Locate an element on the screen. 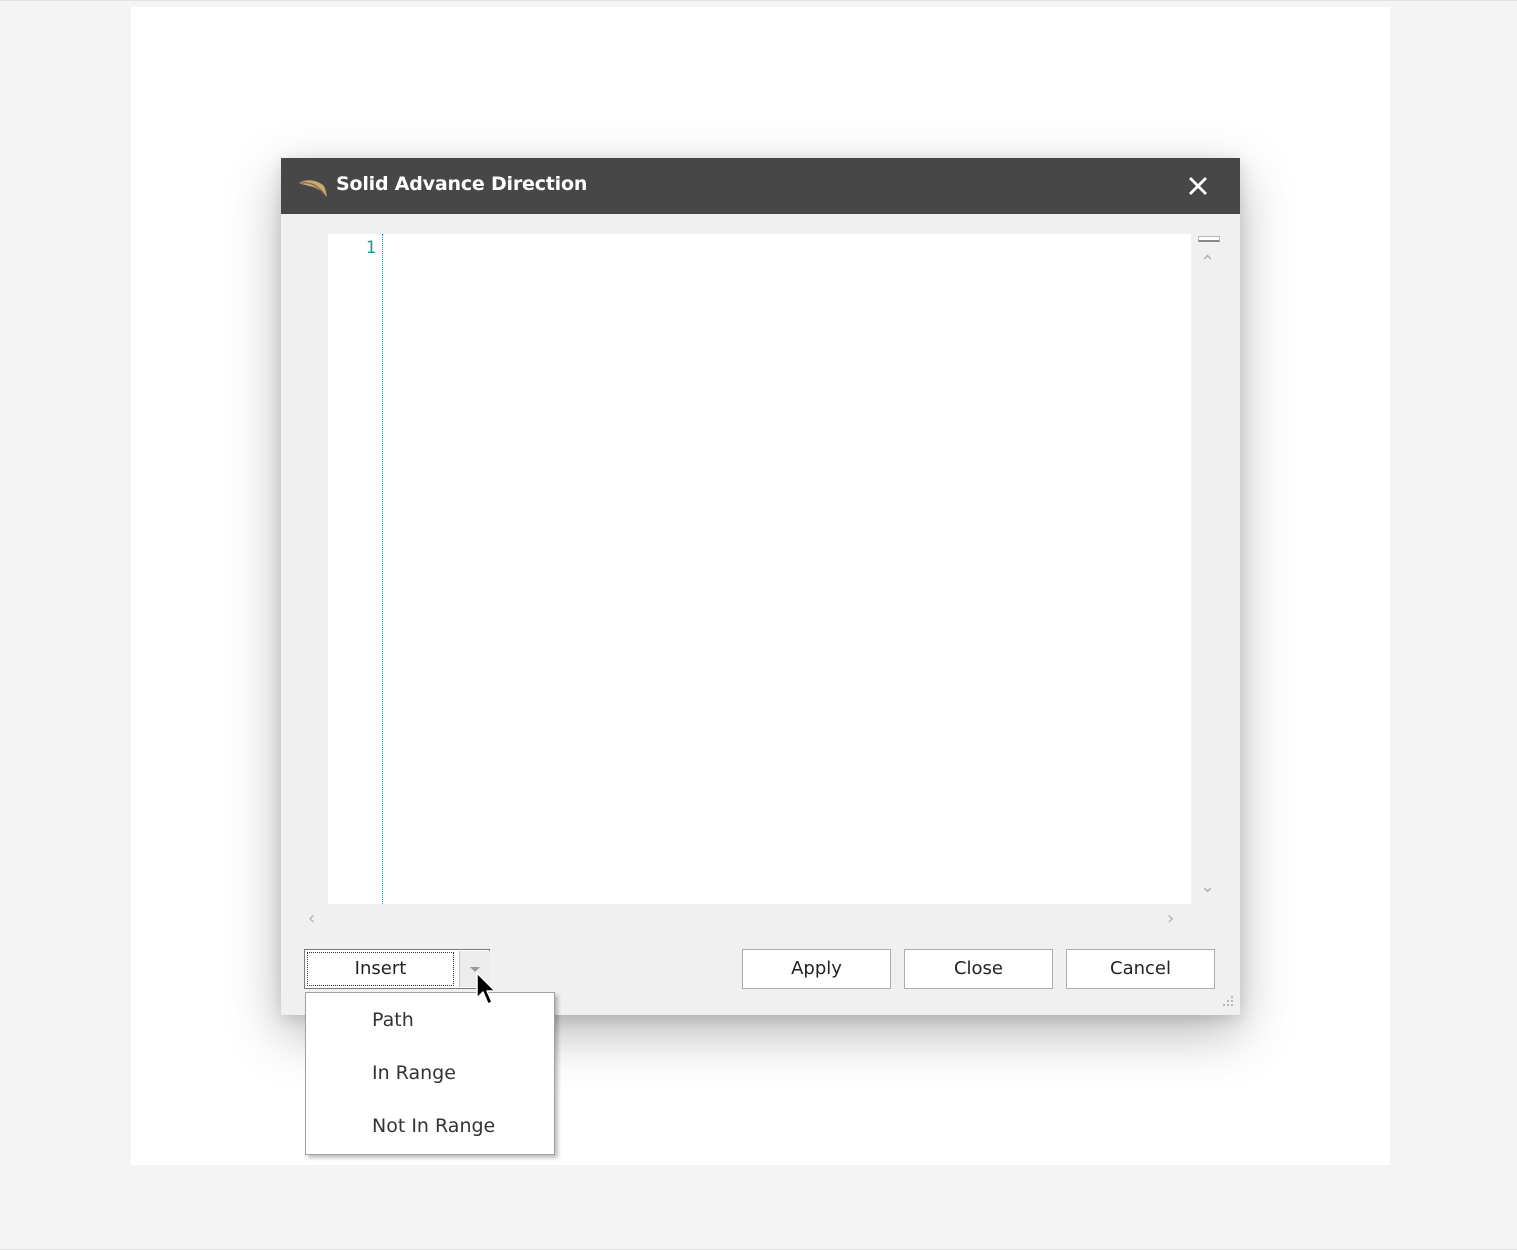 The height and width of the screenshot is (1250, 1517). chevron-up-icon: ⌃ is located at coordinates (1207, 263).